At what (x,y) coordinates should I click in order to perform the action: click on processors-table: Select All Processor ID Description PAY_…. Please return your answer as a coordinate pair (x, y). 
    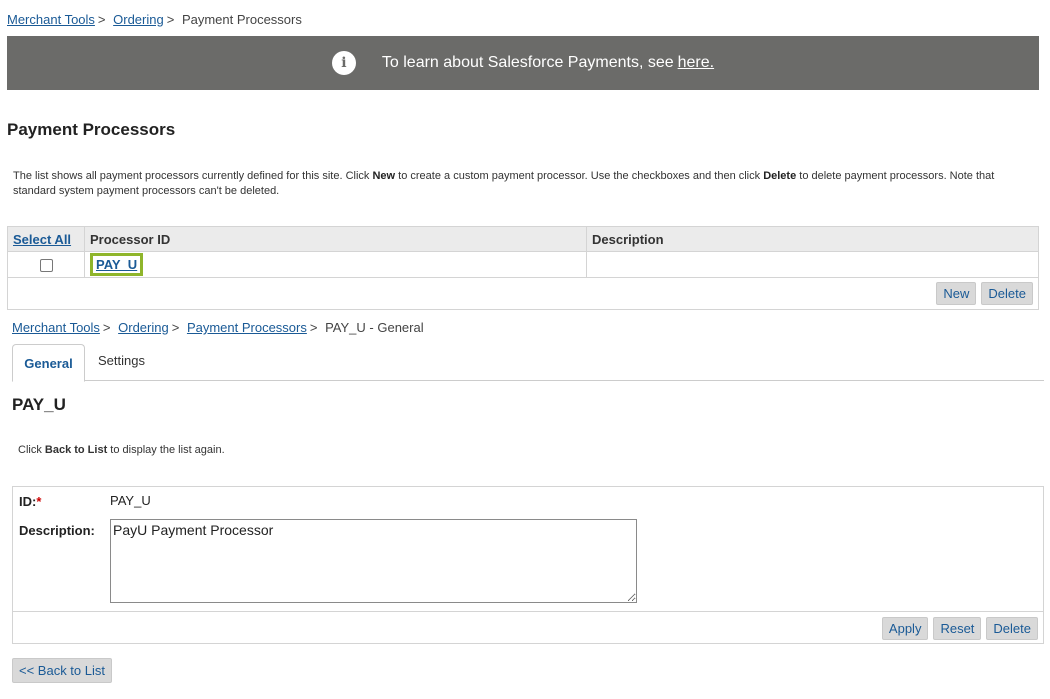
    Looking at the image, I should click on (523, 252).